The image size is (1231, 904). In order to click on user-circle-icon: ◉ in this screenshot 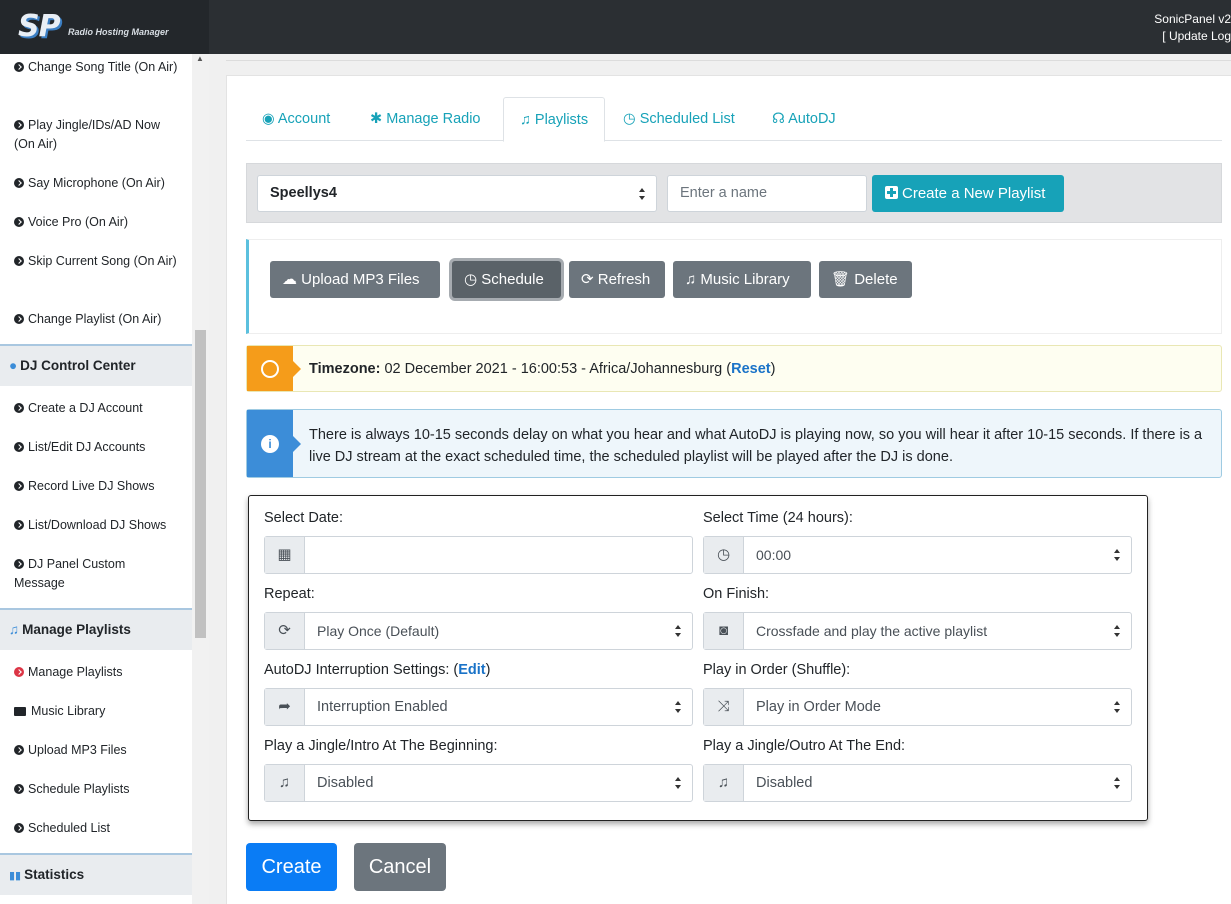, I will do `click(270, 119)`.